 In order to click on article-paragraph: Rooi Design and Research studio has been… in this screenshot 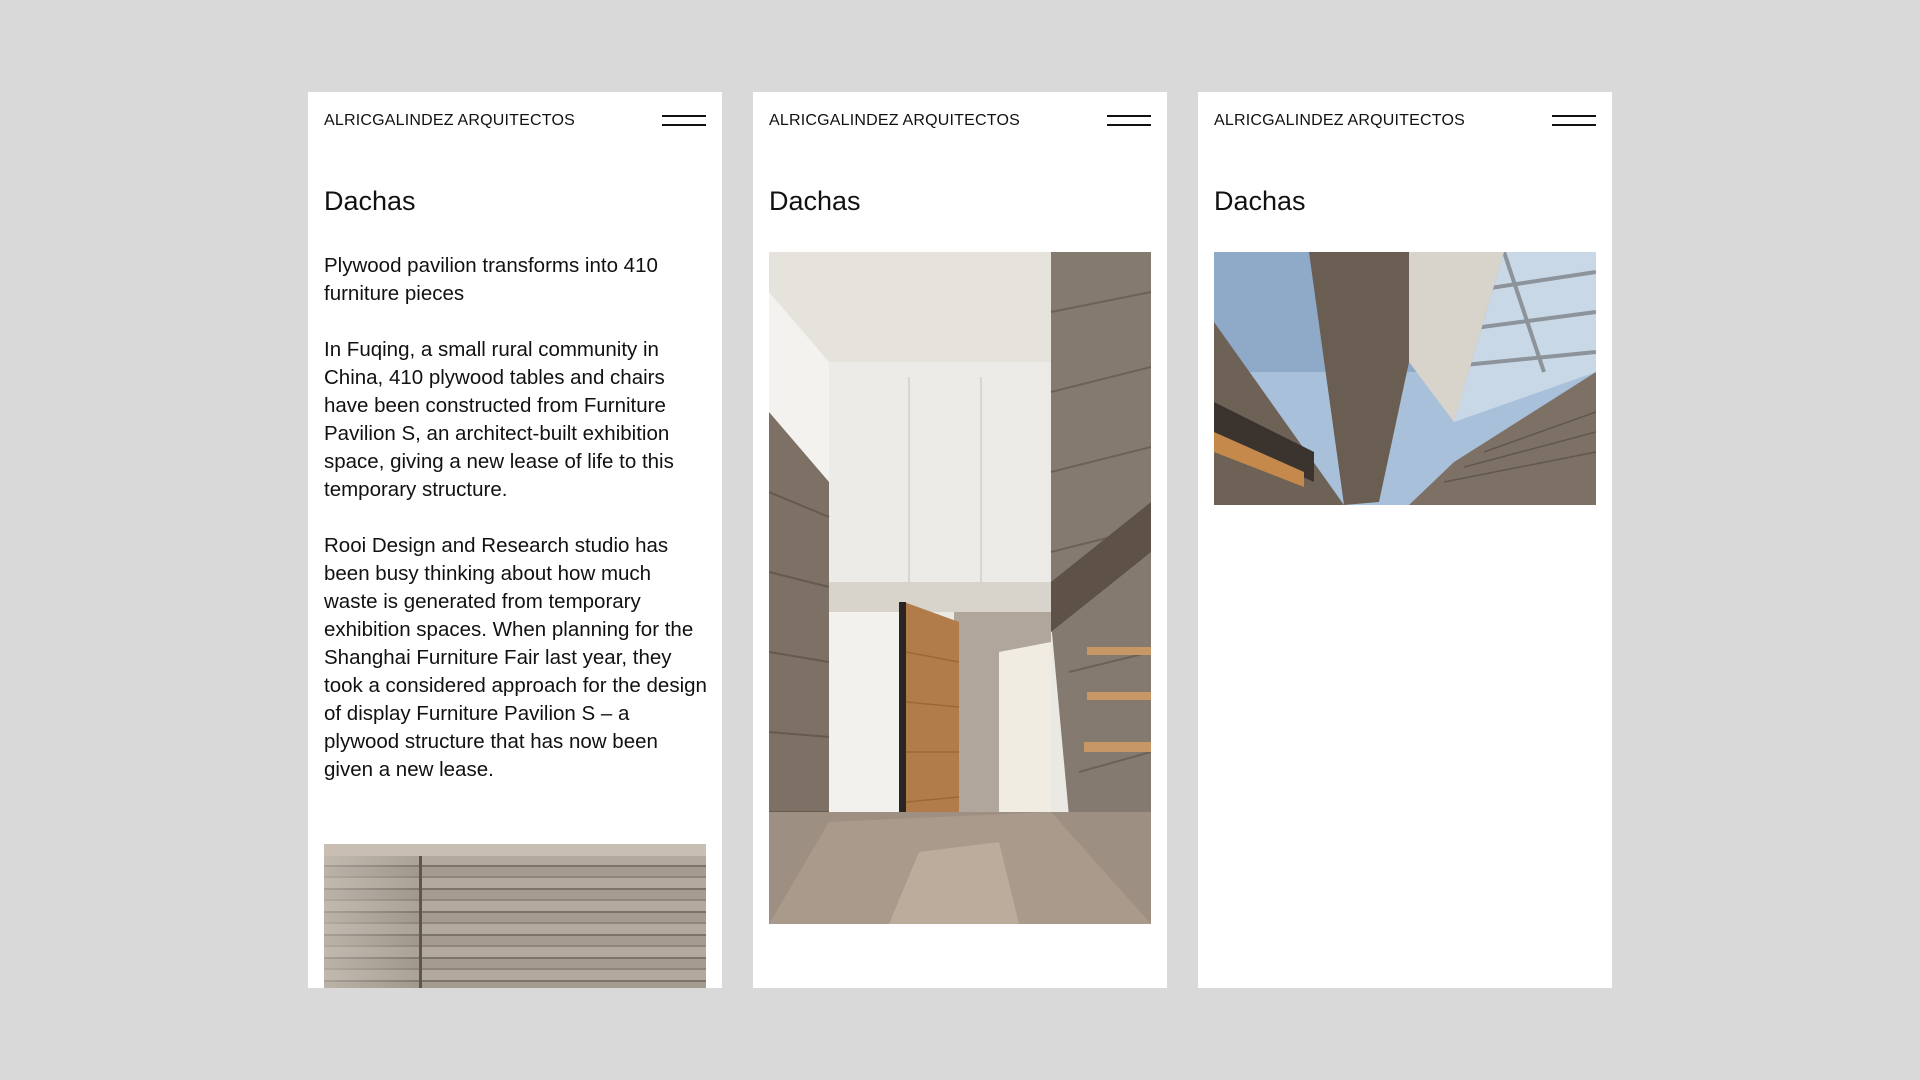, I will do `click(515, 657)`.